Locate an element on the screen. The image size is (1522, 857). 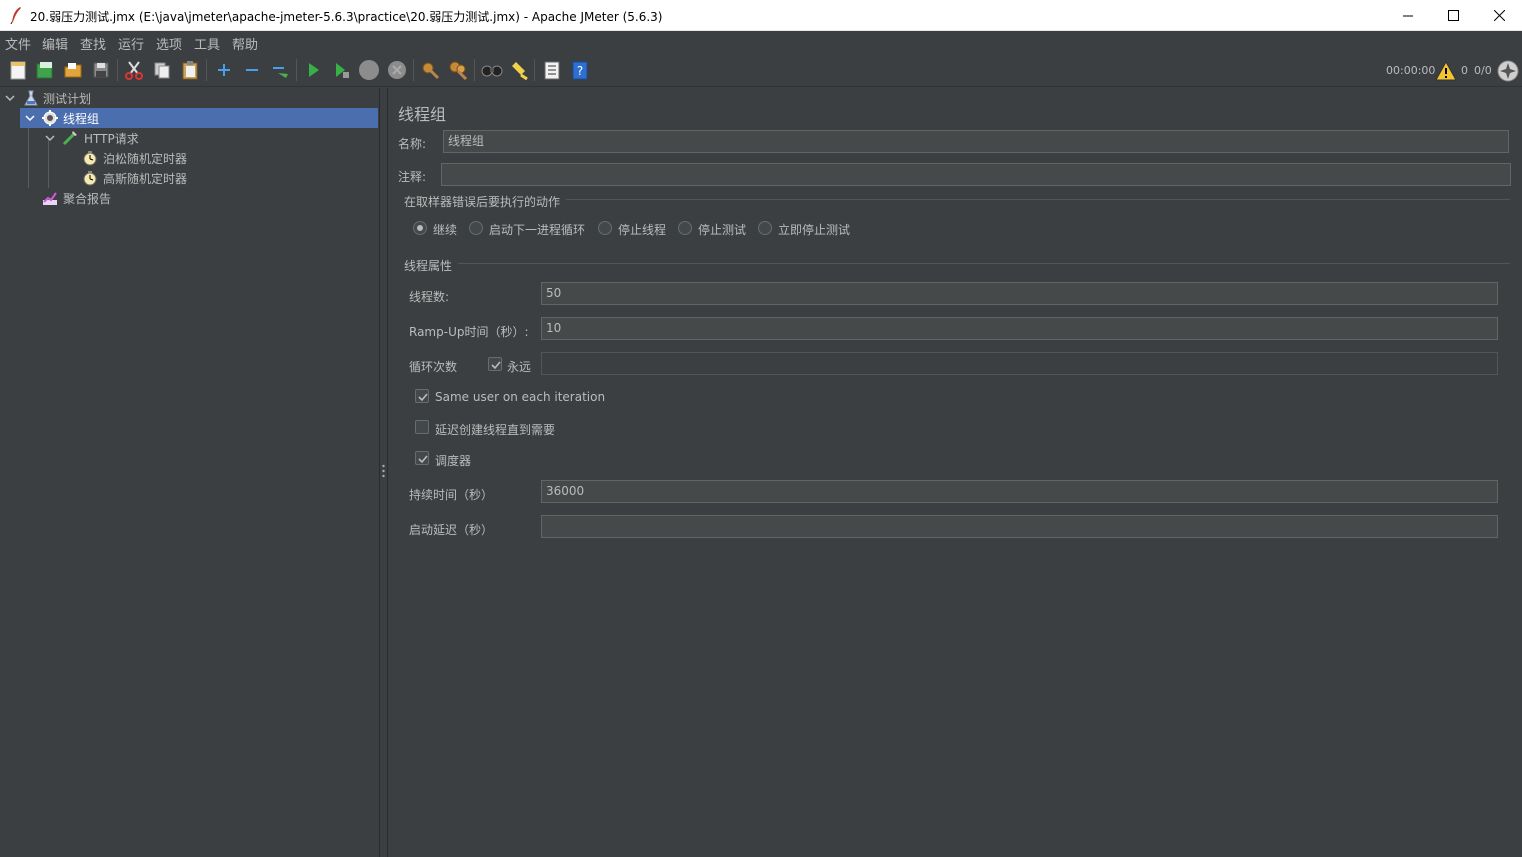
scheduler-label: 调度器 is located at coordinates (453, 460).